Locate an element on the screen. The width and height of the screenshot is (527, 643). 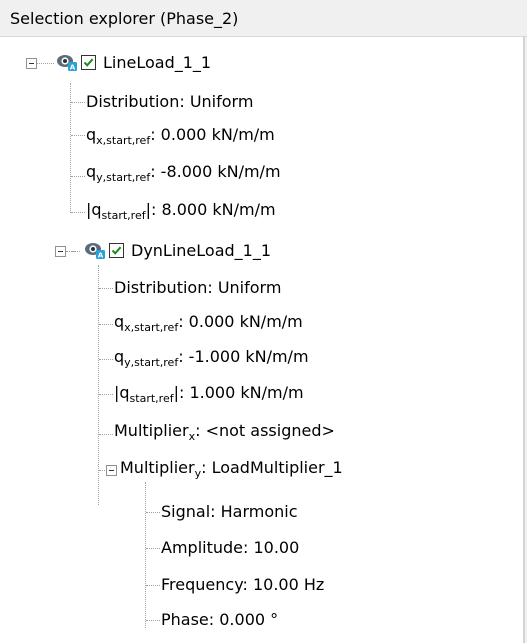
panel-title: Selection explorer (Phase_2) is located at coordinates (124, 18).